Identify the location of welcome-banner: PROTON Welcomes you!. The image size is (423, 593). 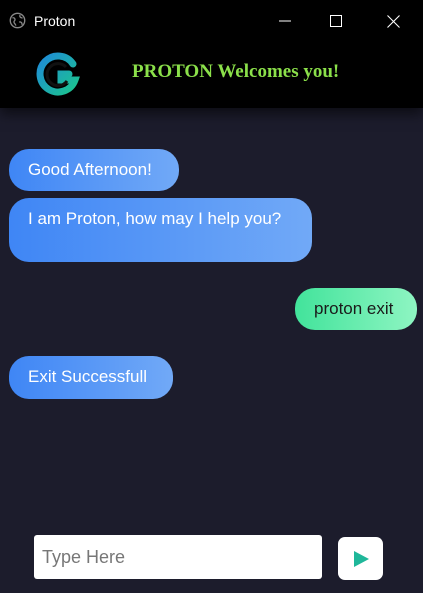
(211, 75).